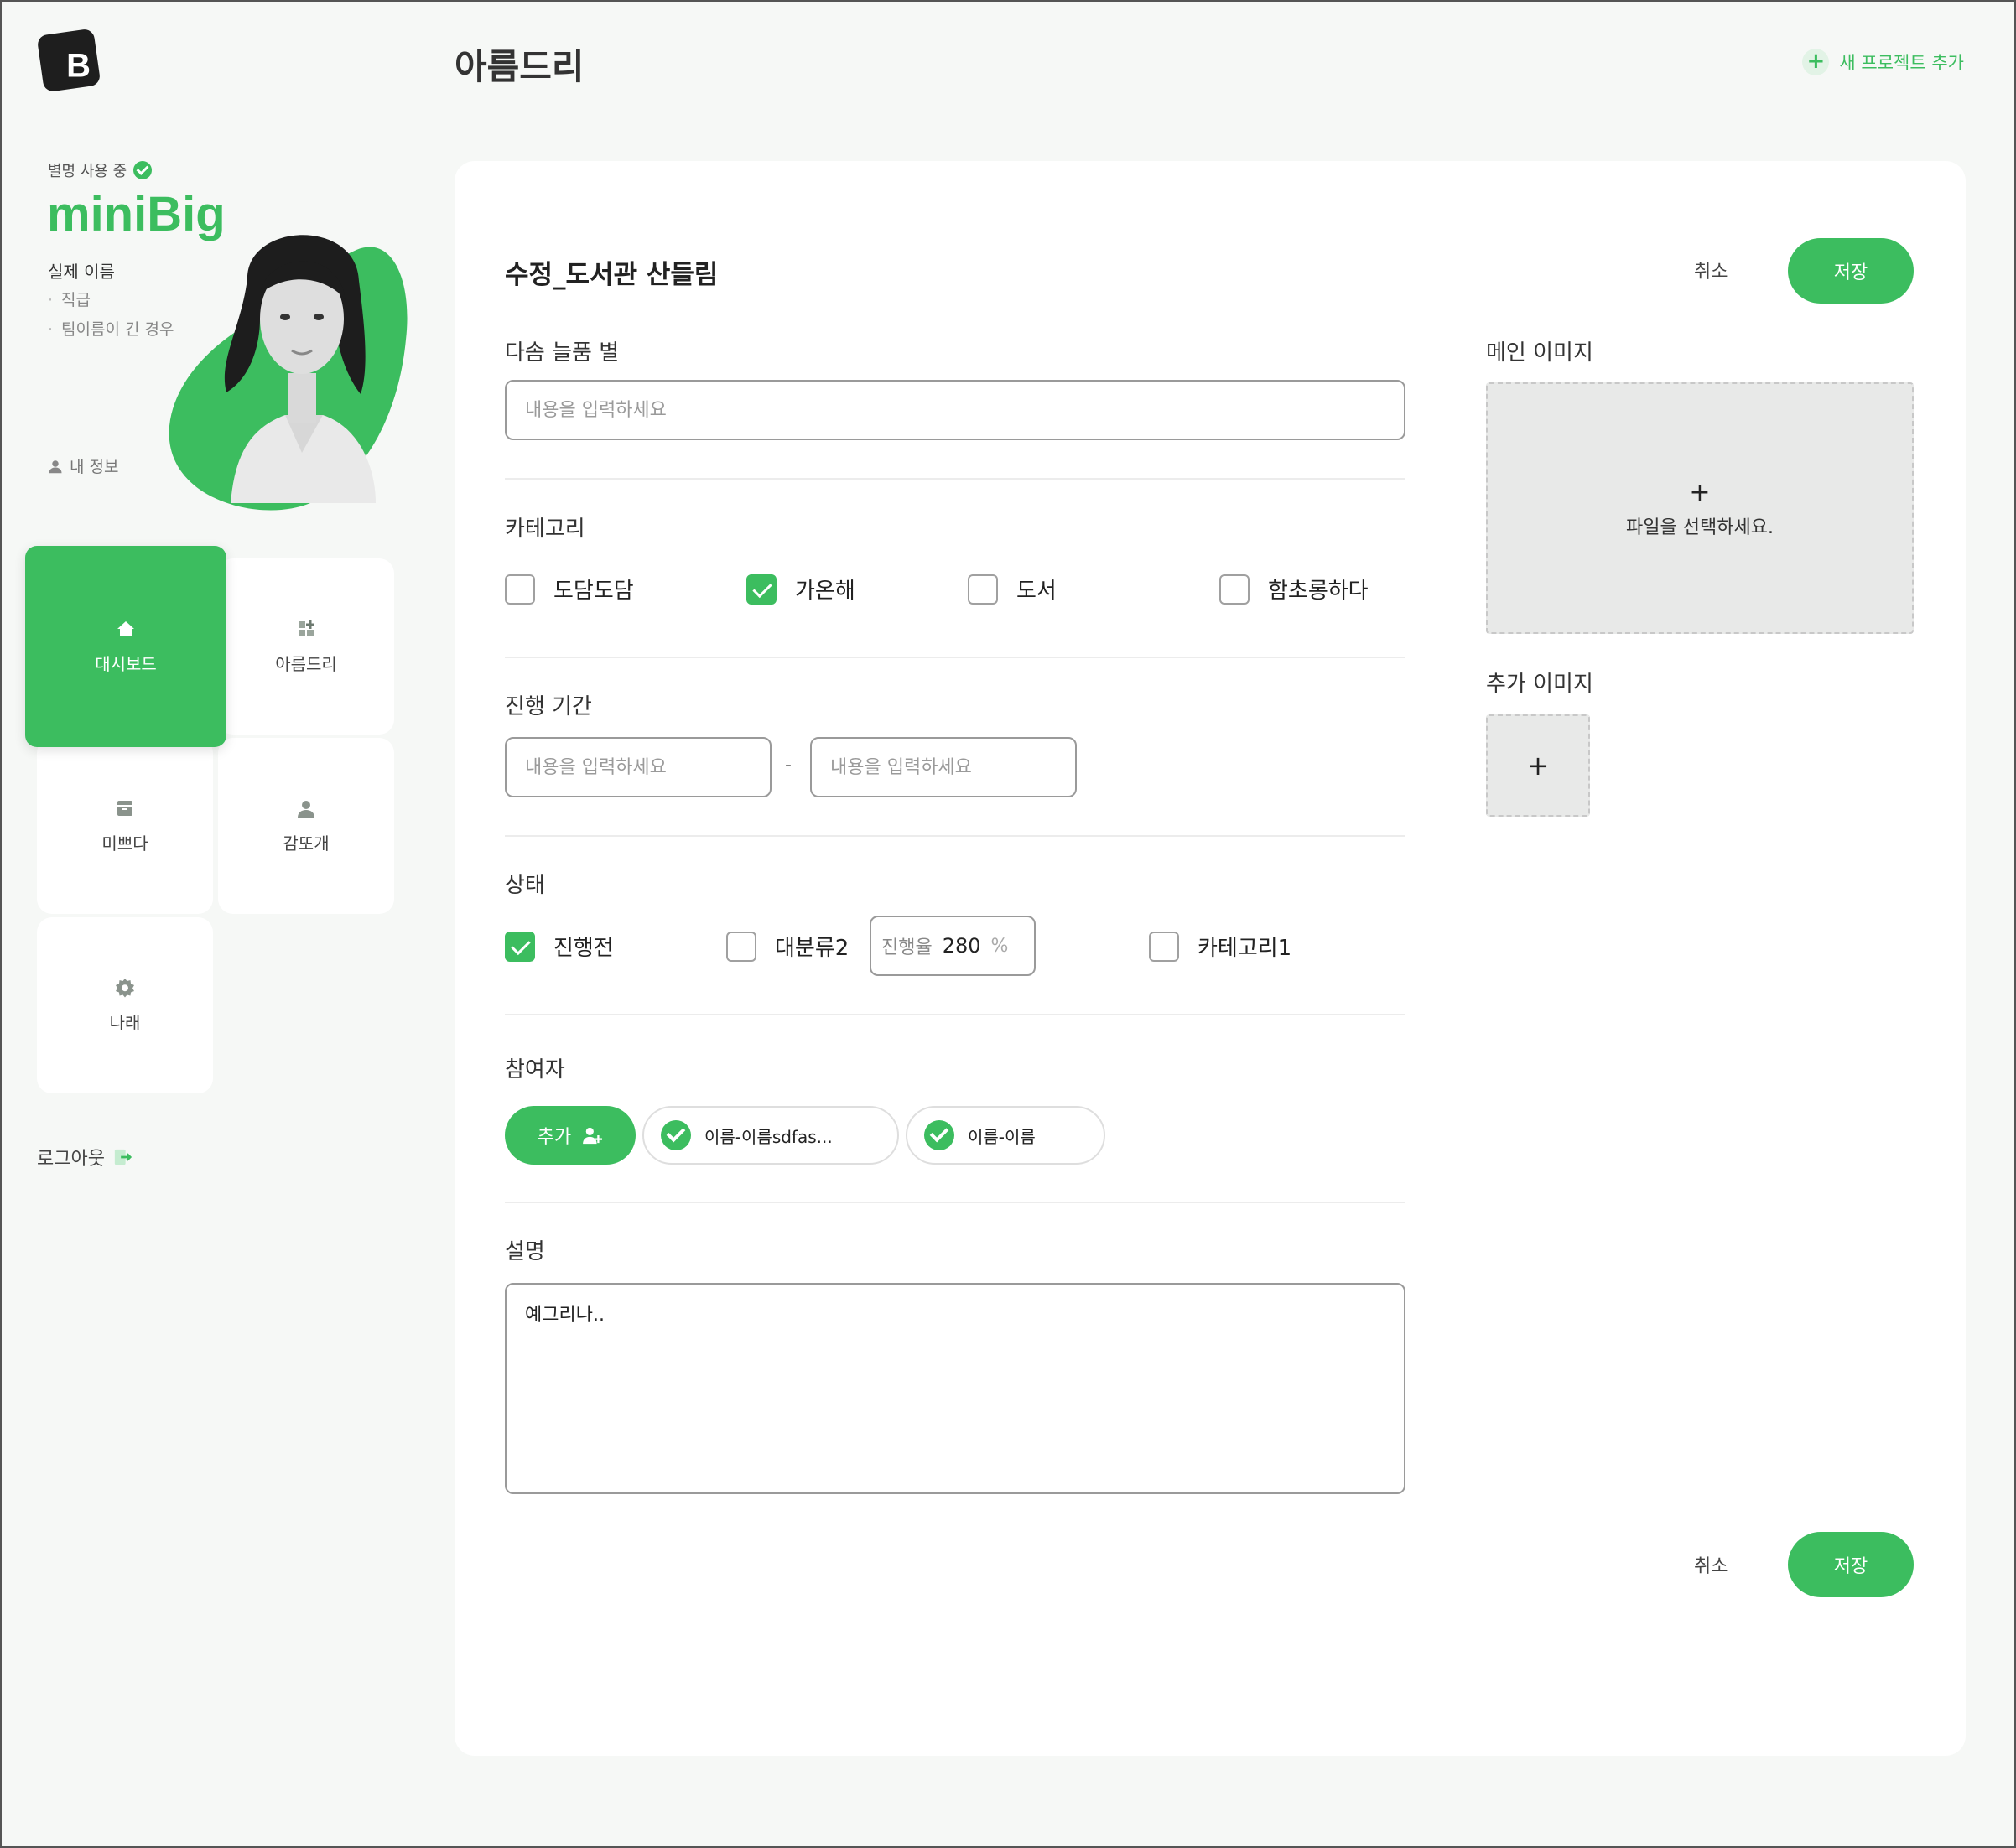 Image resolution: width=2016 pixels, height=1848 pixels. I want to click on status-label: 상태, so click(525, 886).